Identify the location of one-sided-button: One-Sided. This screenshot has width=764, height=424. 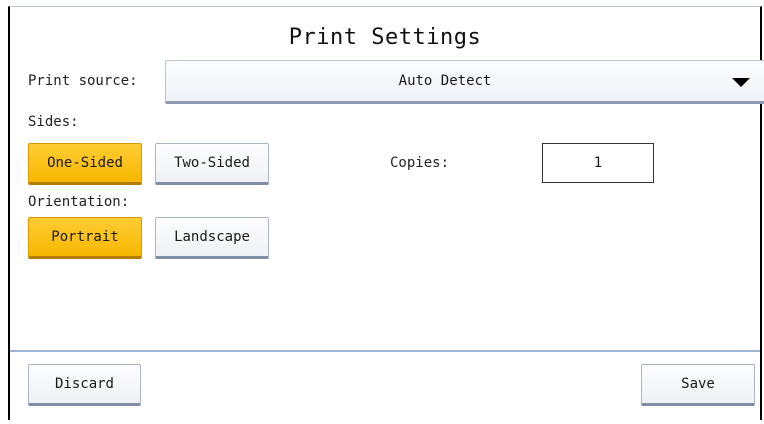
(85, 164).